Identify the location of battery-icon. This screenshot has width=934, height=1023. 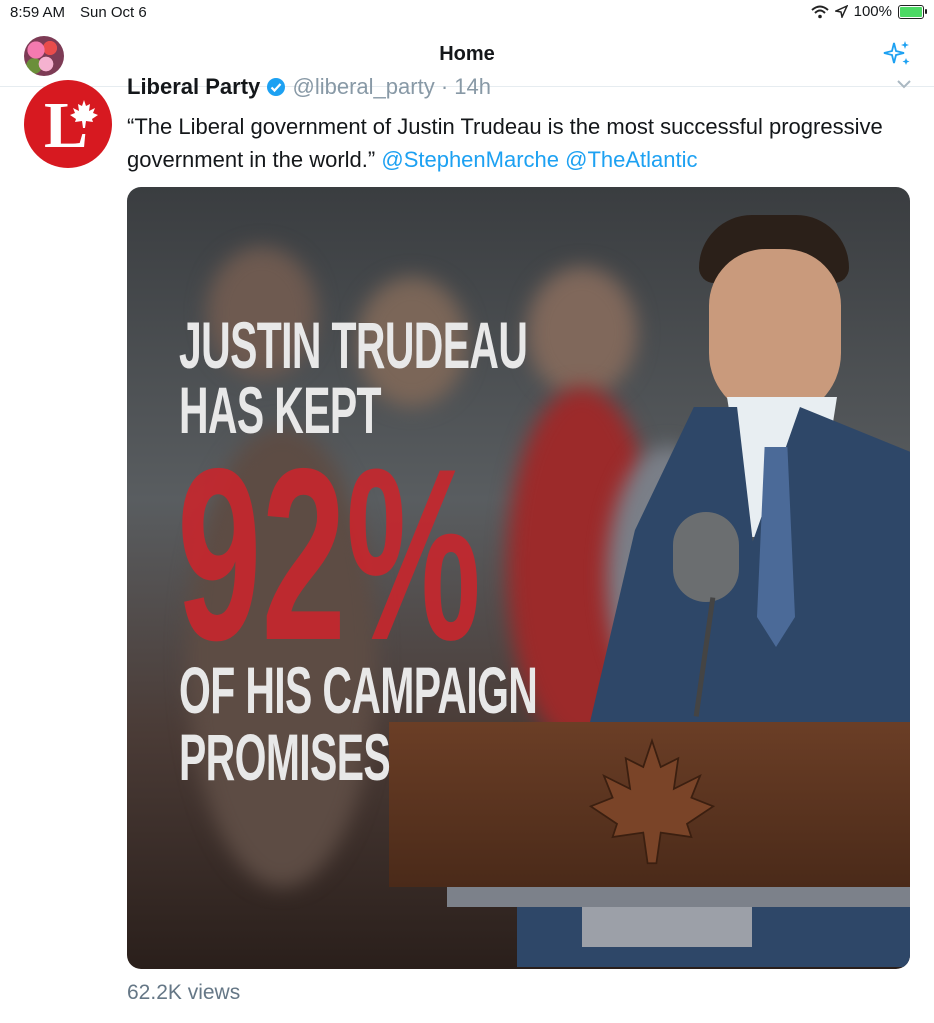
(912, 11).